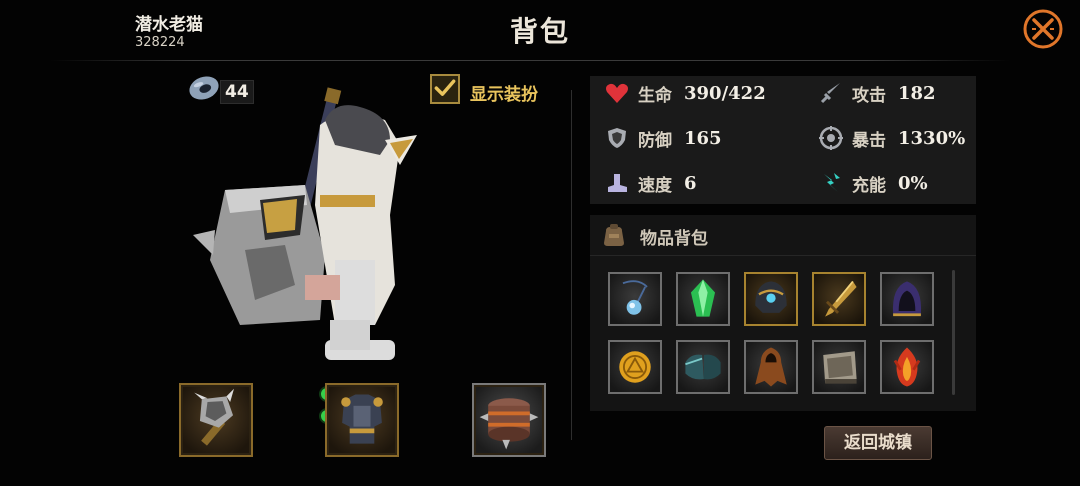 This screenshot has height=486, width=1080. Describe the element at coordinates (703, 138) in the screenshot. I see `stat-value: 165` at that location.